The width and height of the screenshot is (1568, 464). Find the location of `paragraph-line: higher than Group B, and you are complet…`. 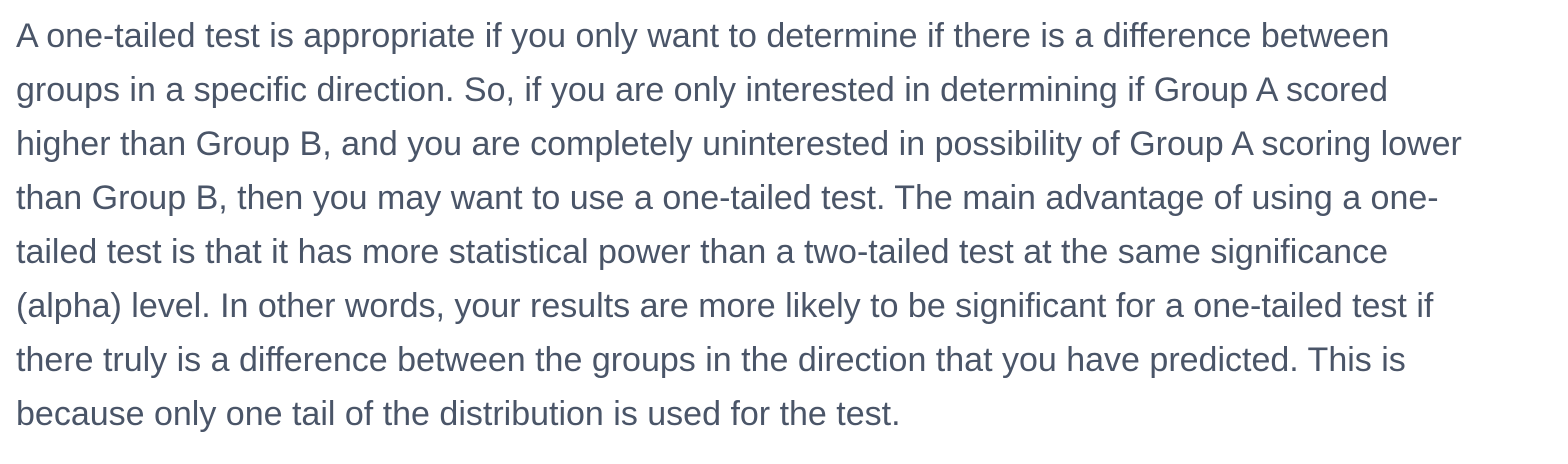

paragraph-line: higher than Group B, and you are complet… is located at coordinates (739, 144).